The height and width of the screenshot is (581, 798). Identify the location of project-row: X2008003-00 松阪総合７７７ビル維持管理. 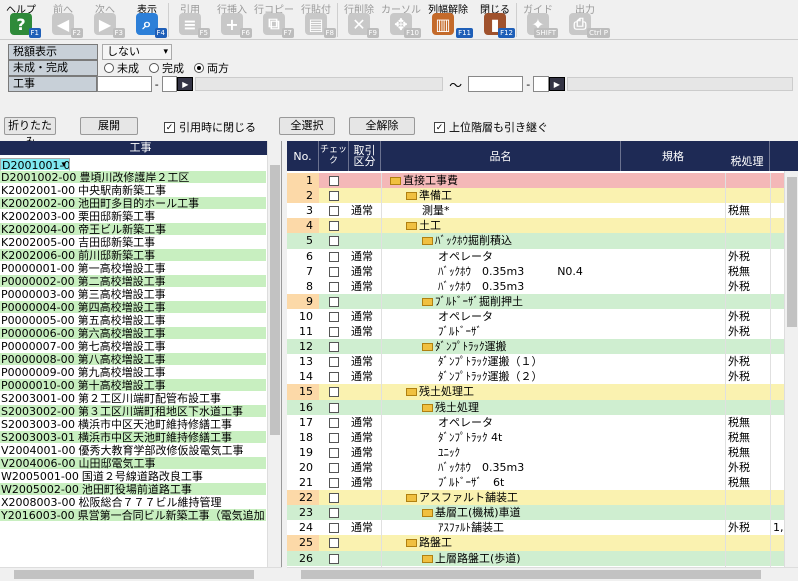
(133, 502).